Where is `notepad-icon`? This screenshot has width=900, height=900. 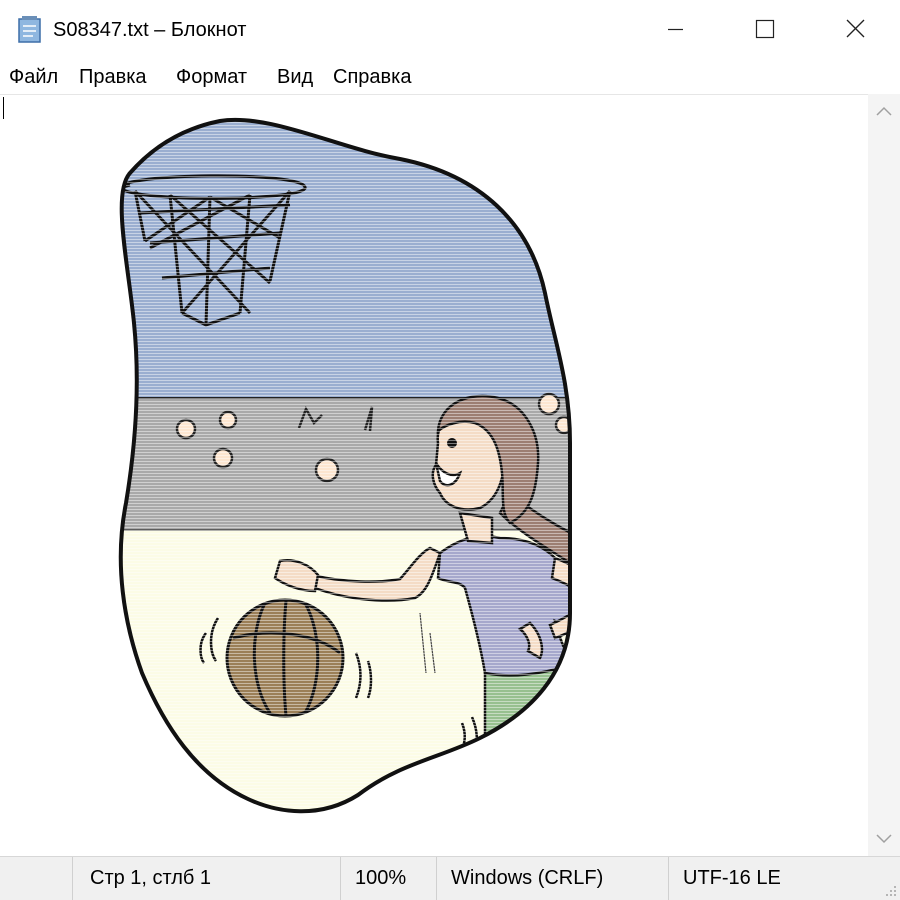
notepad-icon is located at coordinates (30, 29).